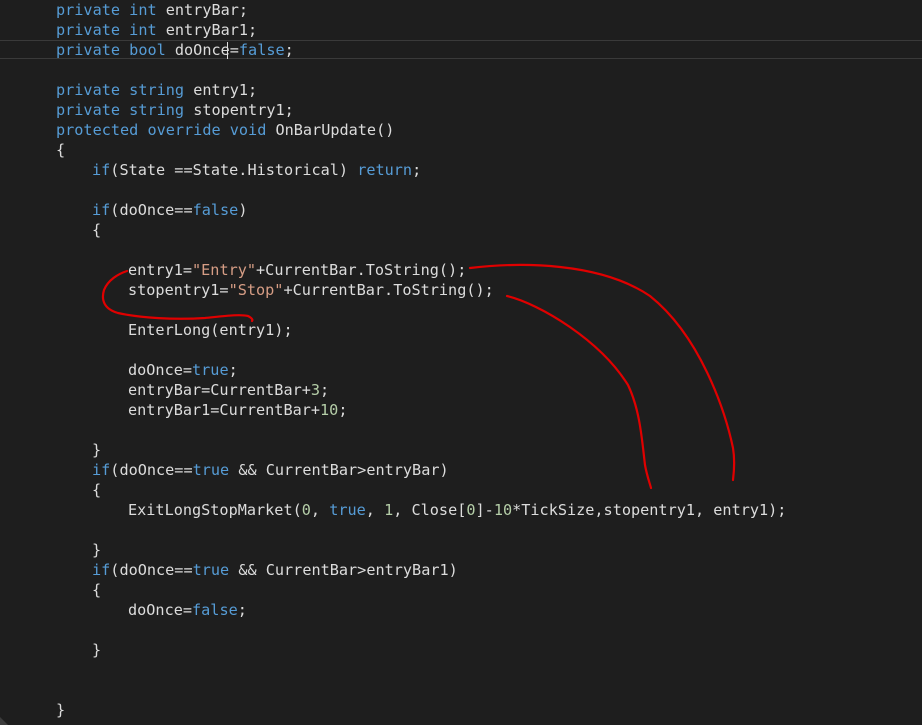  I want to click on code-line: entry1="Entry"+CurrentBar.ToString();, so click(297, 270).